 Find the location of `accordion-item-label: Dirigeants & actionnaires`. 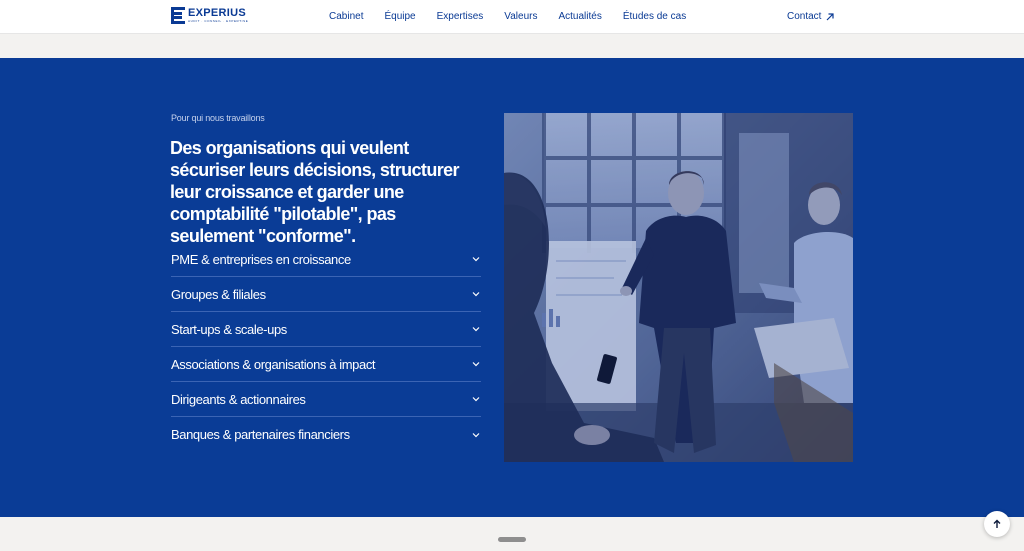

accordion-item-label: Dirigeants & actionnaires is located at coordinates (238, 399).